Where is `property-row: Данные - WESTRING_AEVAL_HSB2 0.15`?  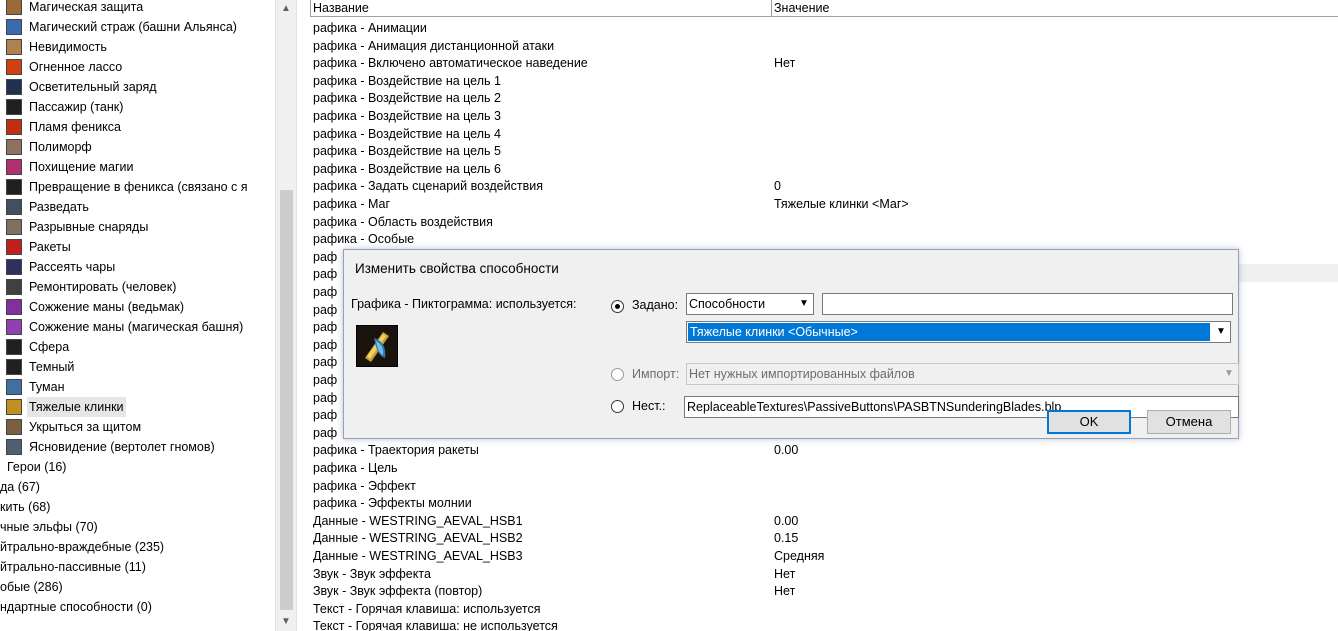
property-row: Данные - WESTRING_AEVAL_HSB2 0.15 is located at coordinates (824, 539).